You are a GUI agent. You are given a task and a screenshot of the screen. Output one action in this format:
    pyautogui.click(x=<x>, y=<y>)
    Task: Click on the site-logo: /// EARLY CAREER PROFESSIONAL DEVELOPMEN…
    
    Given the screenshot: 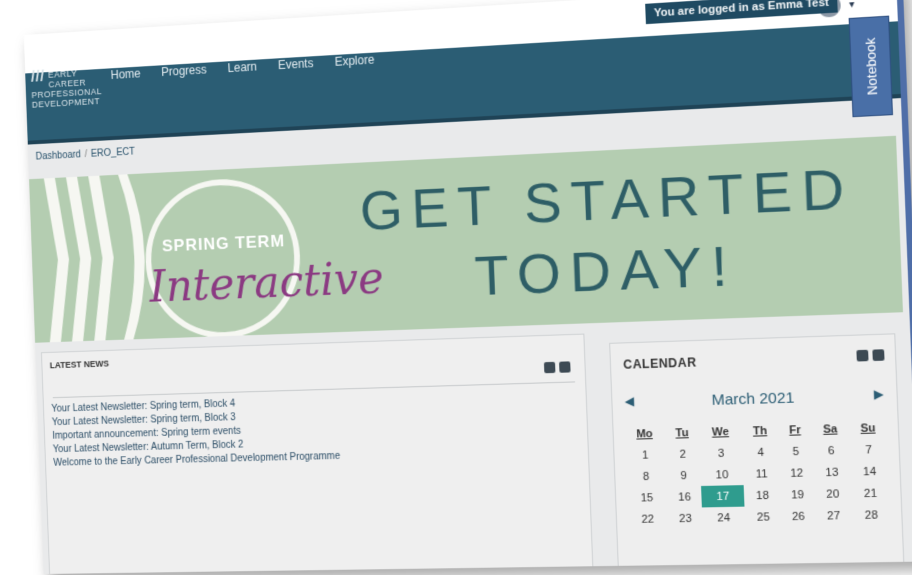 What is the action you would take?
    pyautogui.click(x=66, y=88)
    